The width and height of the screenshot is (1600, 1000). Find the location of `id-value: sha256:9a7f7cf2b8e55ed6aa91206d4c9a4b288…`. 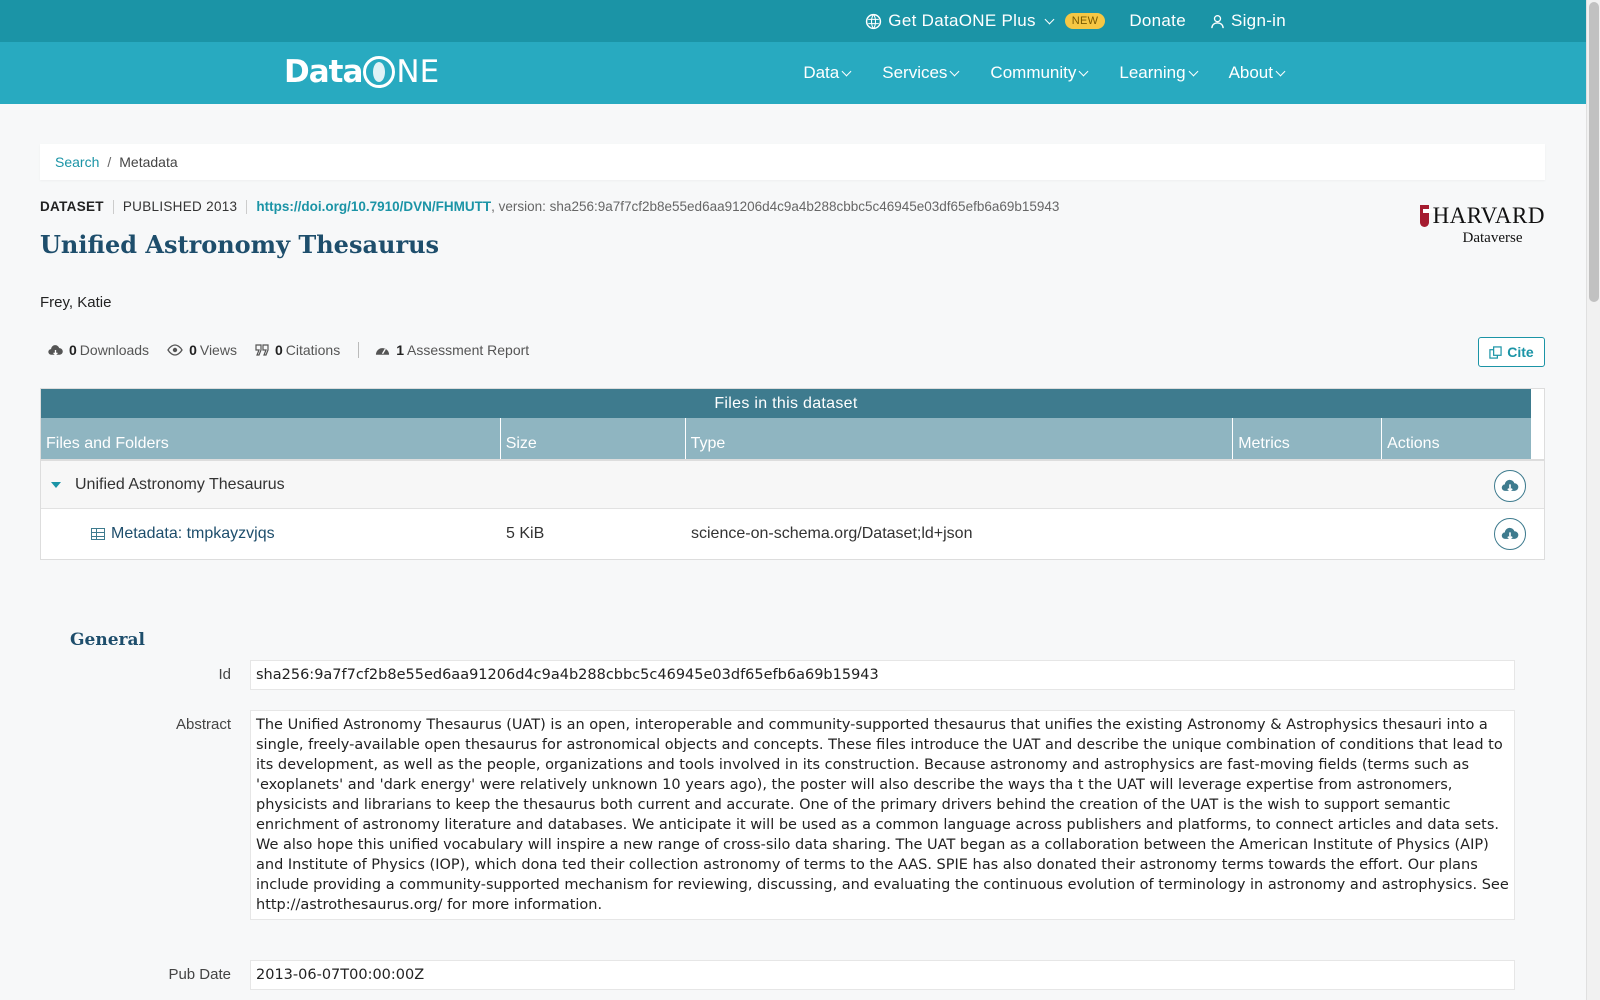

id-value: sha256:9a7f7cf2b8e55ed6aa91206d4c9a4b288… is located at coordinates (882, 675).